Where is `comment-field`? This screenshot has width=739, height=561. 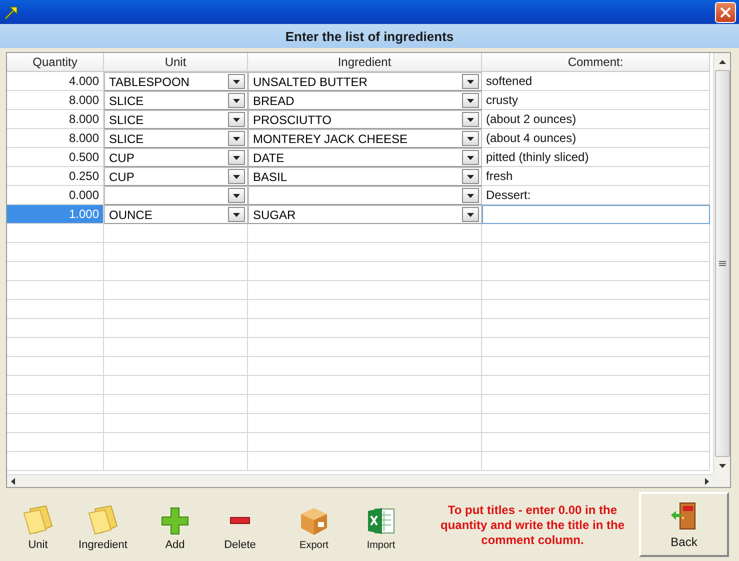 comment-field is located at coordinates (596, 214).